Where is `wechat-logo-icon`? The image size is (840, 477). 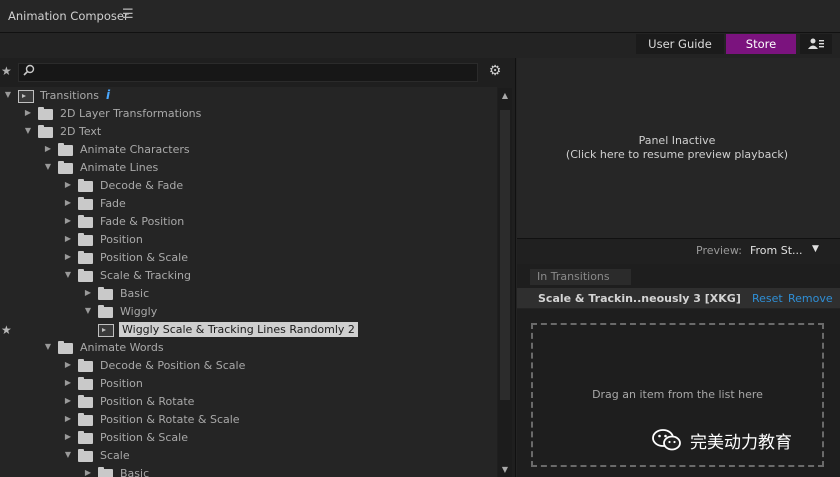 wechat-logo-icon is located at coordinates (667, 440).